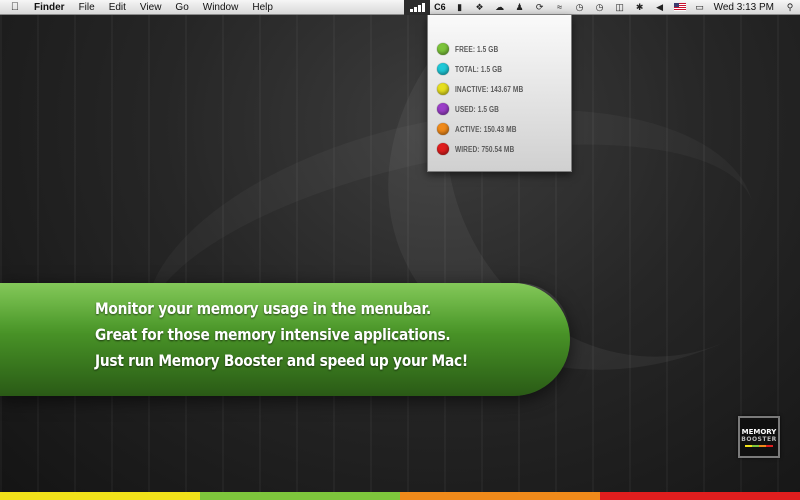  What do you see at coordinates (540, 7) in the screenshot?
I see `sync-icon: ⟳` at bounding box center [540, 7].